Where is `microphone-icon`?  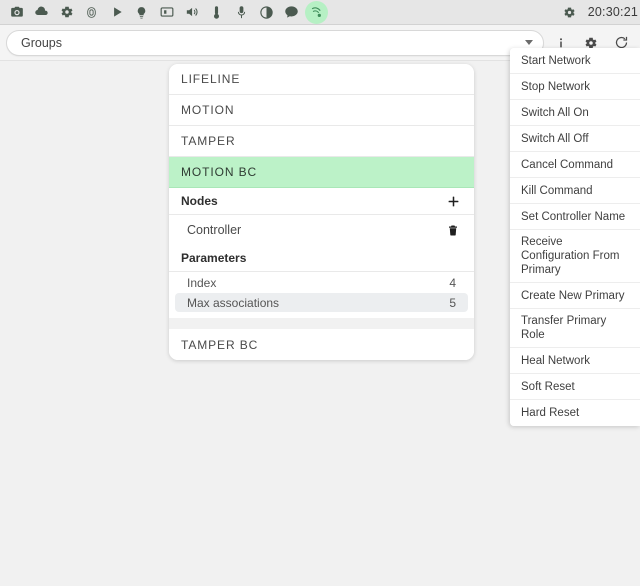 microphone-icon is located at coordinates (241, 12).